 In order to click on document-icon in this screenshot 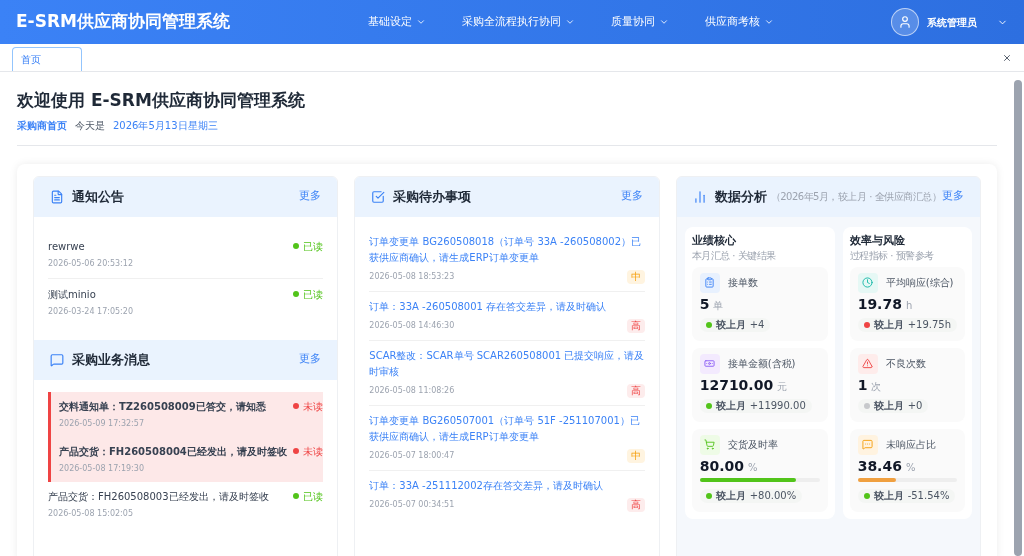, I will do `click(57, 196)`.